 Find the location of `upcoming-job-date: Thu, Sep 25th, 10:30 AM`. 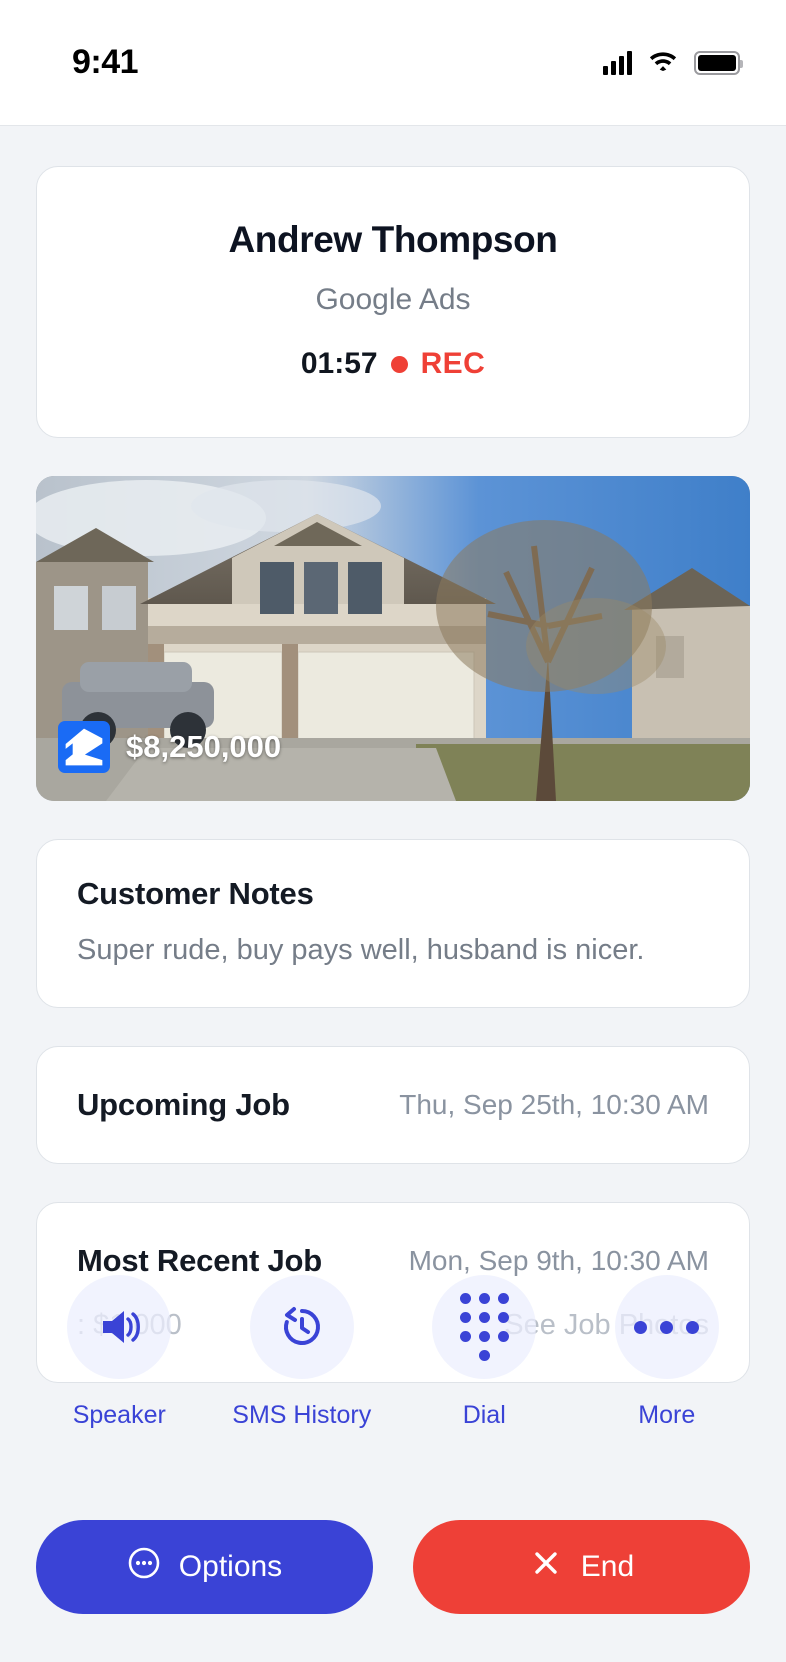

upcoming-job-date: Thu, Sep 25th, 10:30 AM is located at coordinates (554, 1104).